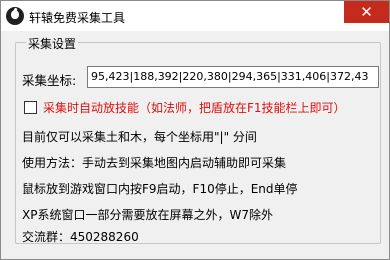 This screenshot has height=260, width=390. What do you see at coordinates (80, 237) in the screenshot?
I see `qq-group-text: 交流群：450288260` at bounding box center [80, 237].